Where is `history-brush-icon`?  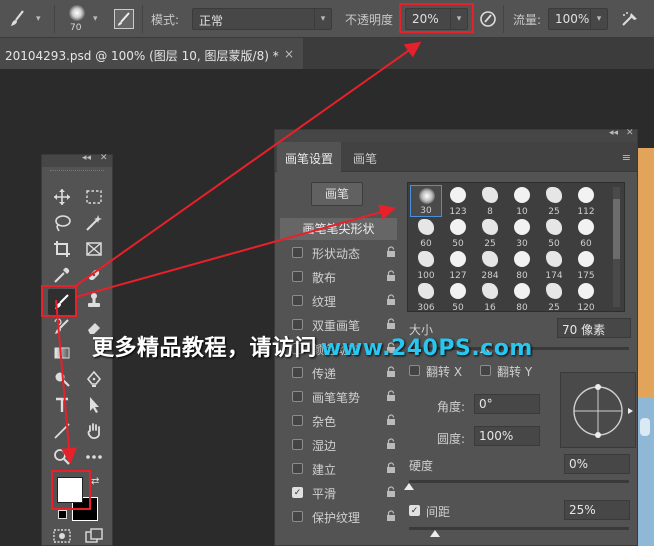
history-brush-icon is located at coordinates (62, 327).